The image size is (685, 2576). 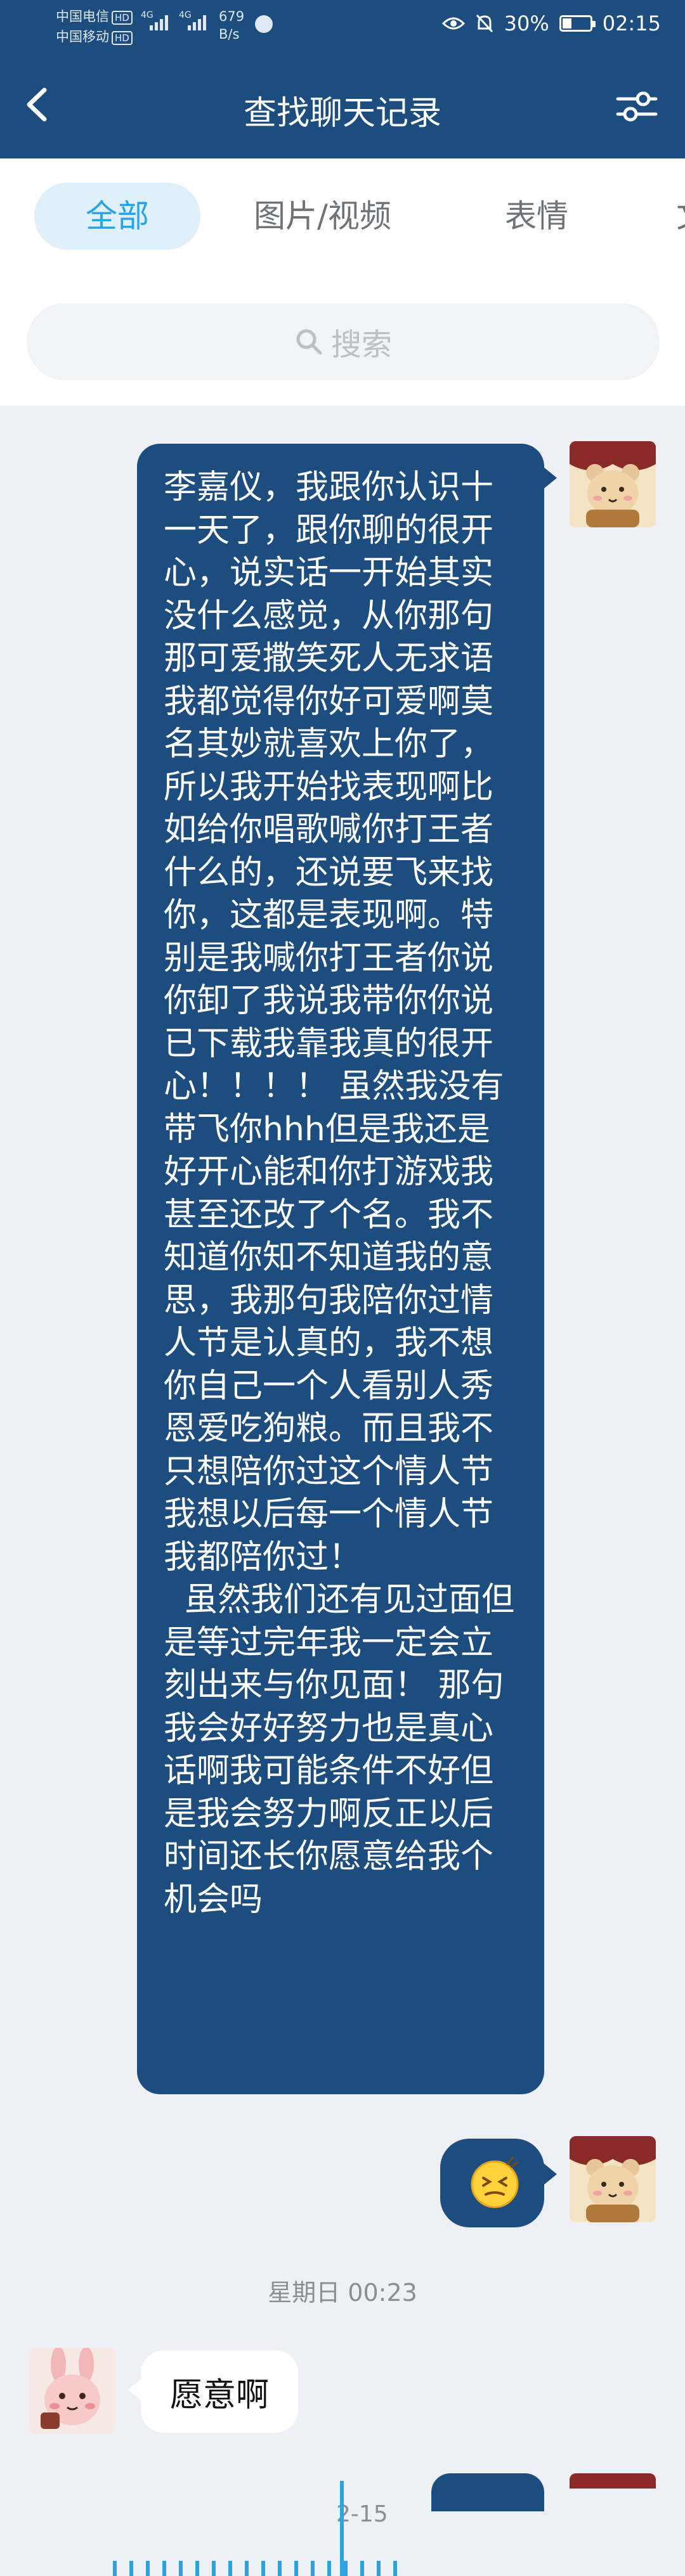 I want to click on bell-off-icon, so click(x=485, y=23).